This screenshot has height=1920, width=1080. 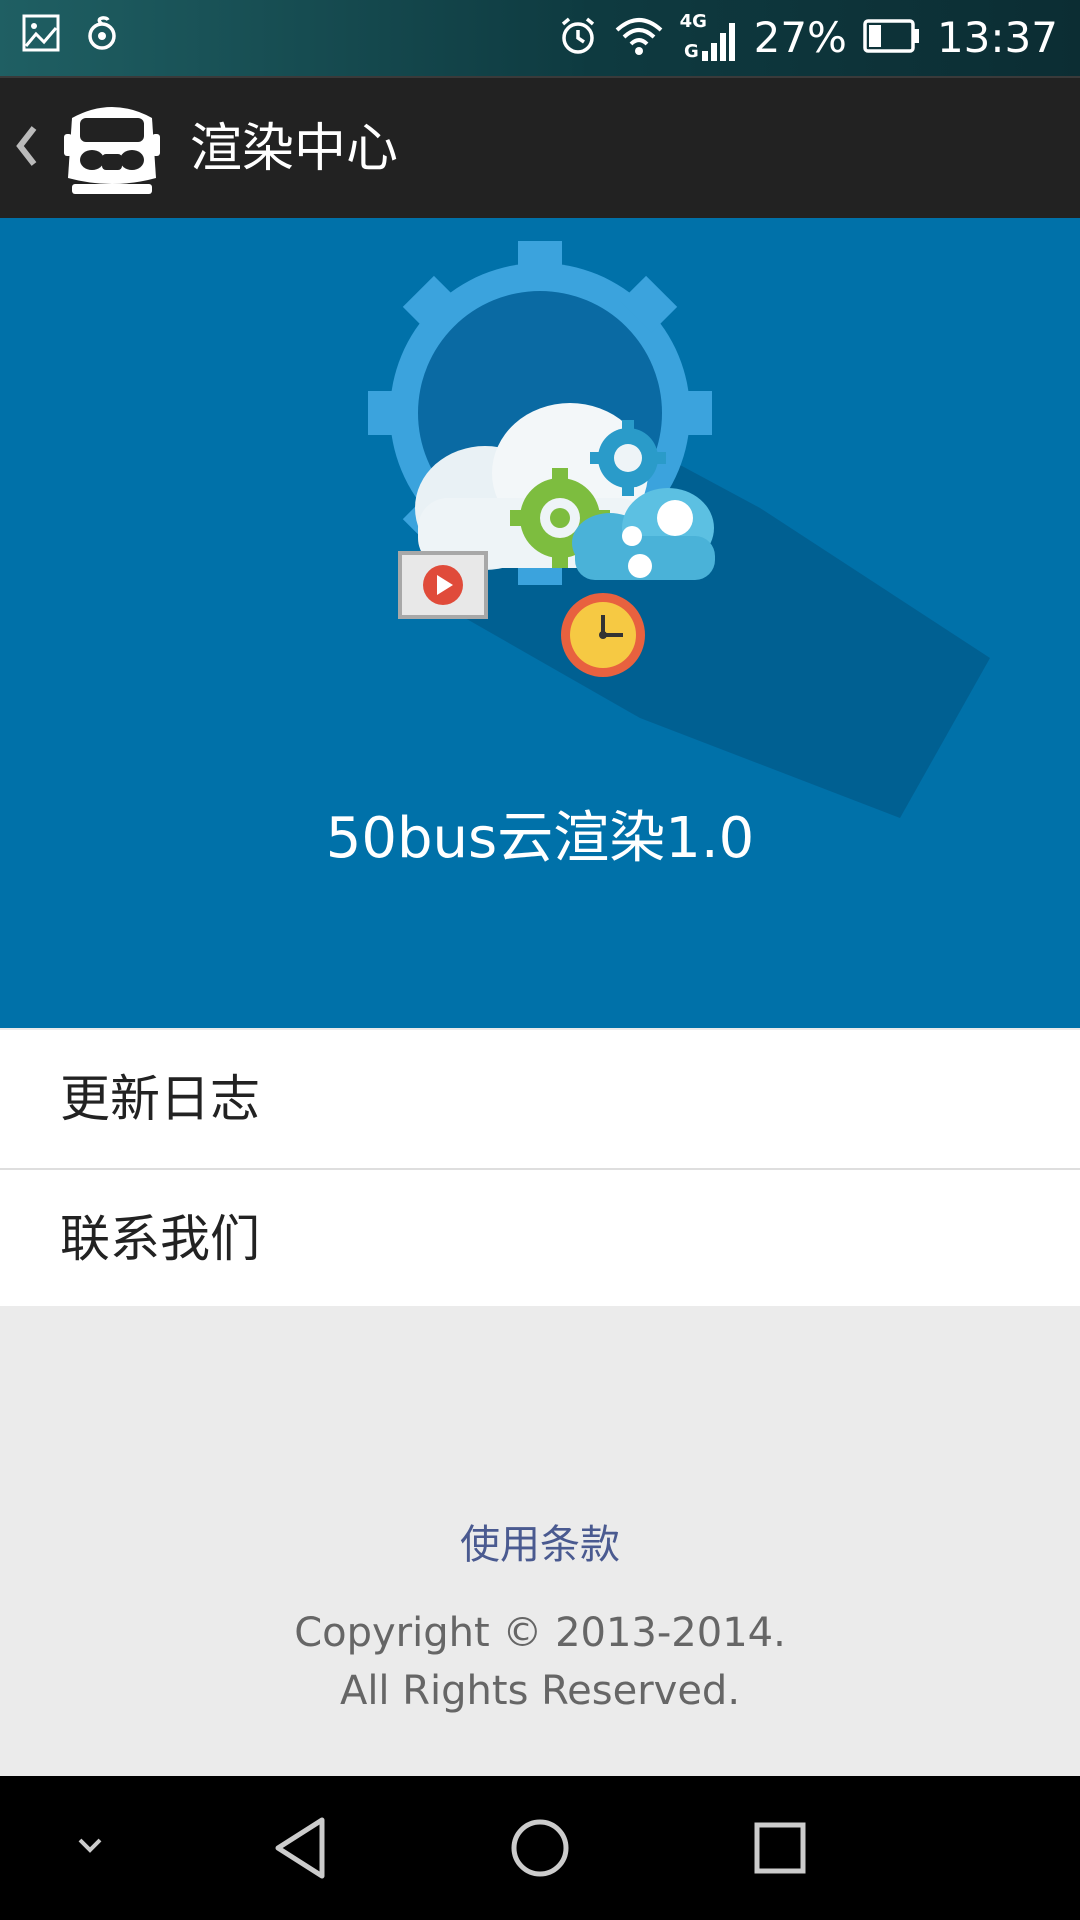 I want to click on wifi-icon, so click(x=639, y=38).